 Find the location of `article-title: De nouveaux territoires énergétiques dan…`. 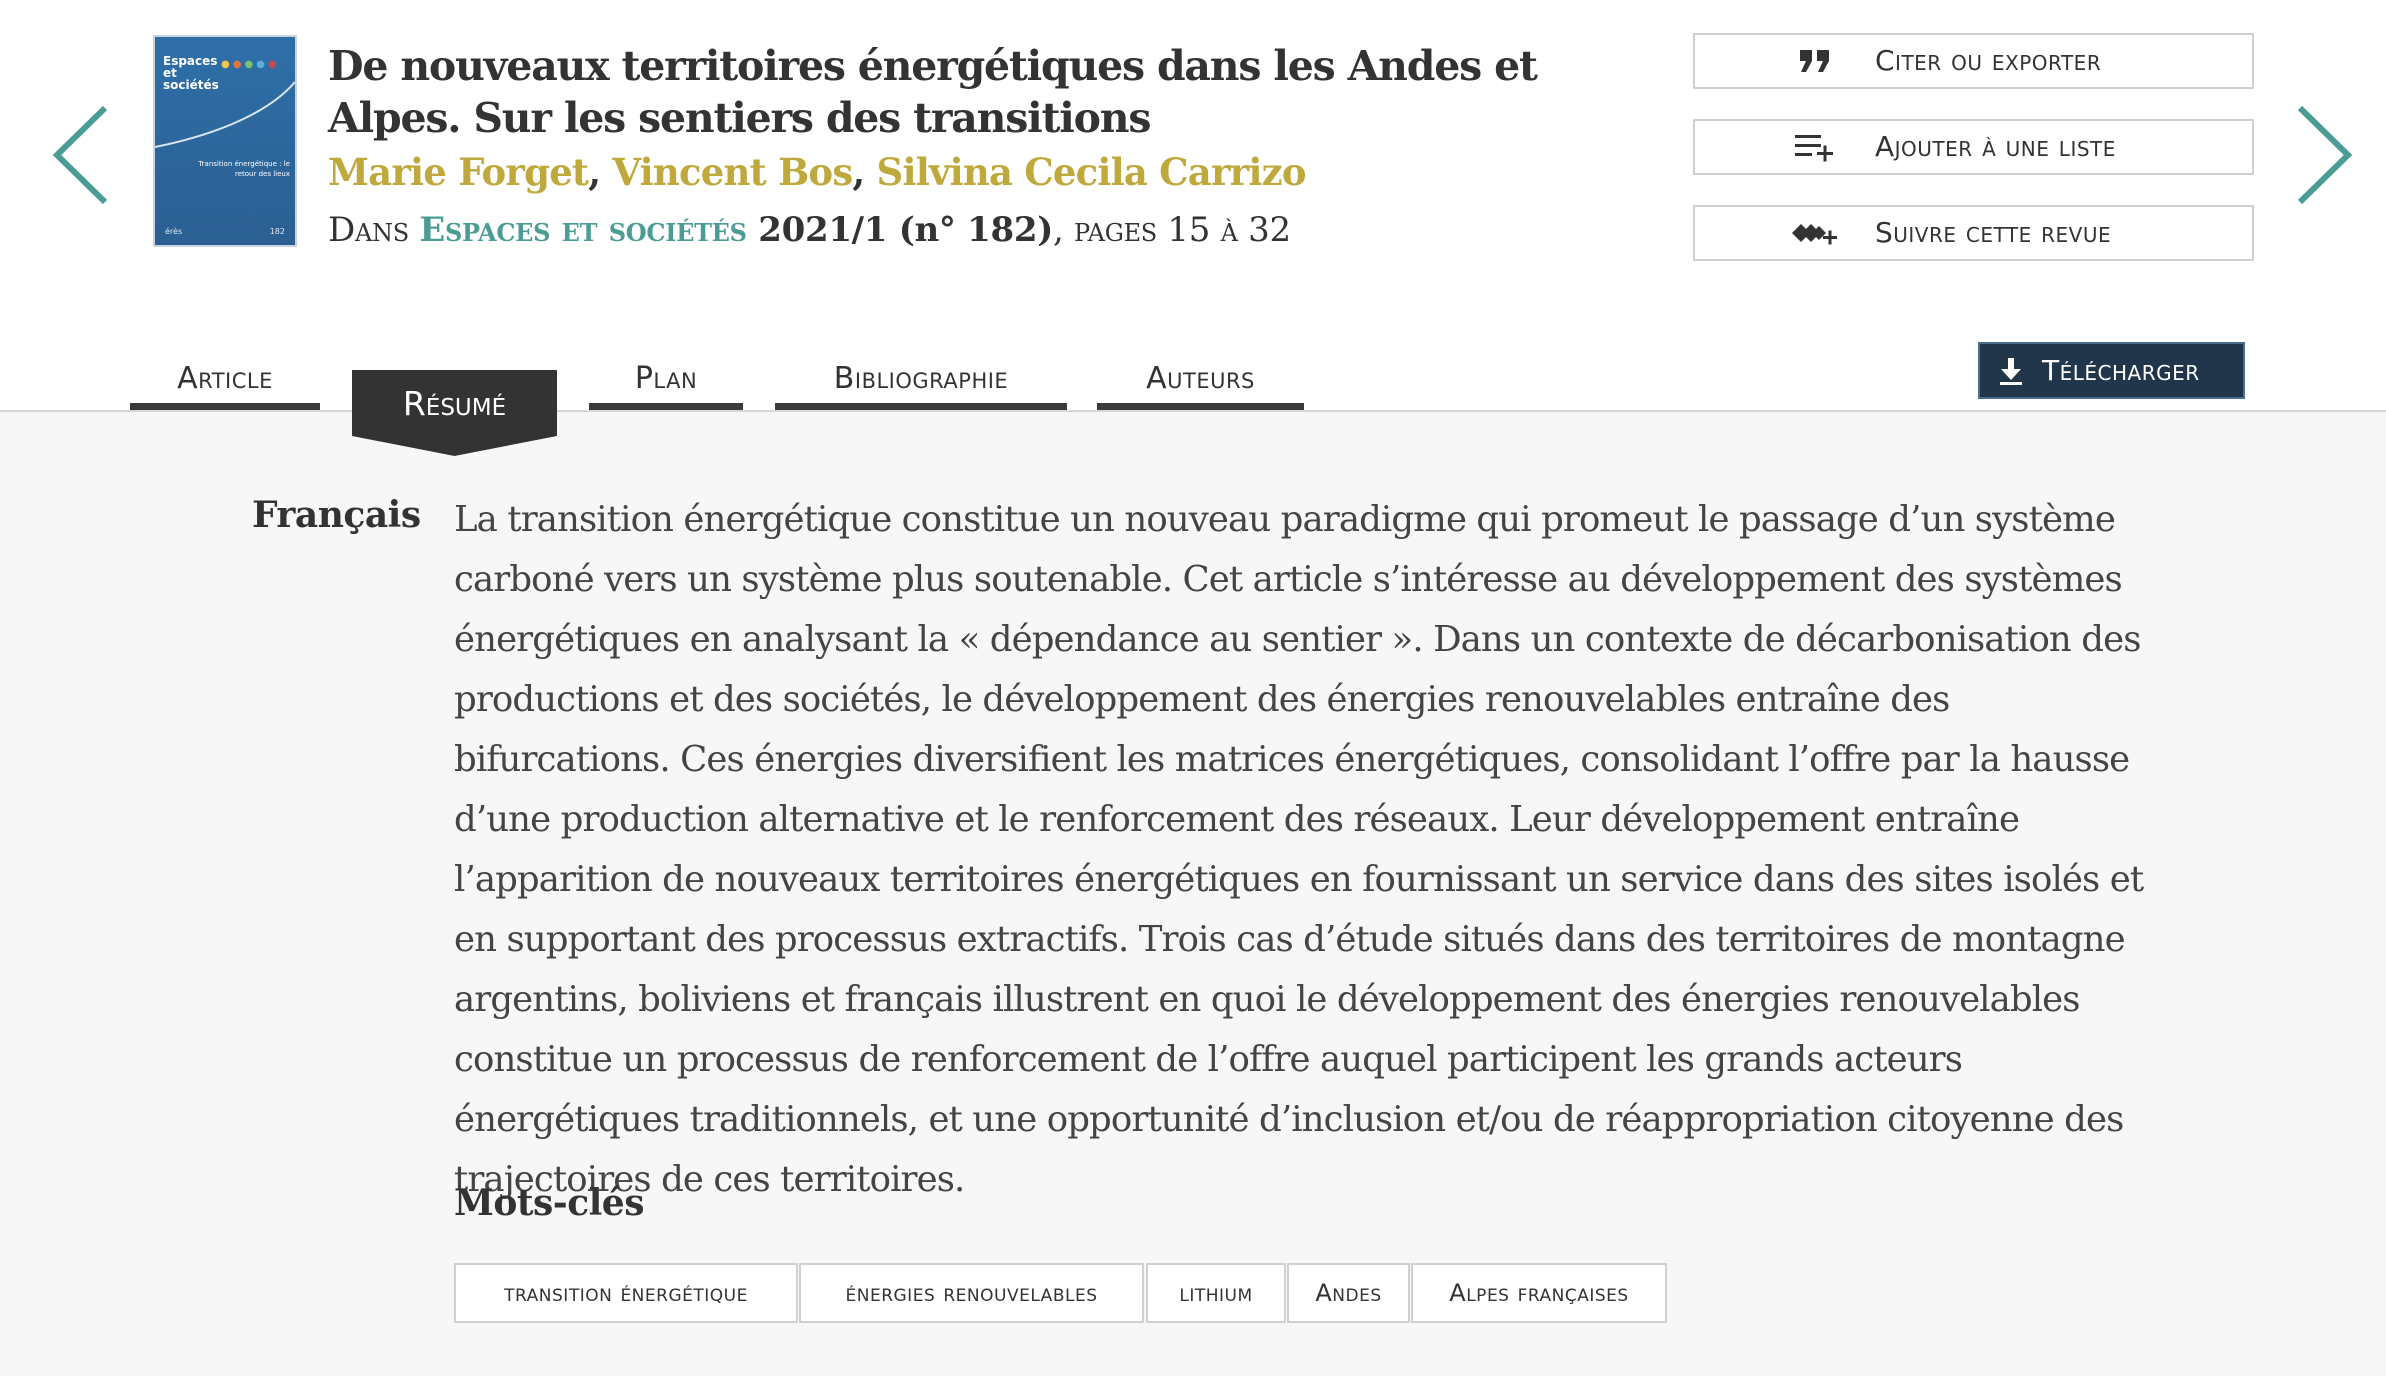

article-title: De nouveaux territoires énergétiques dan… is located at coordinates (933, 92).